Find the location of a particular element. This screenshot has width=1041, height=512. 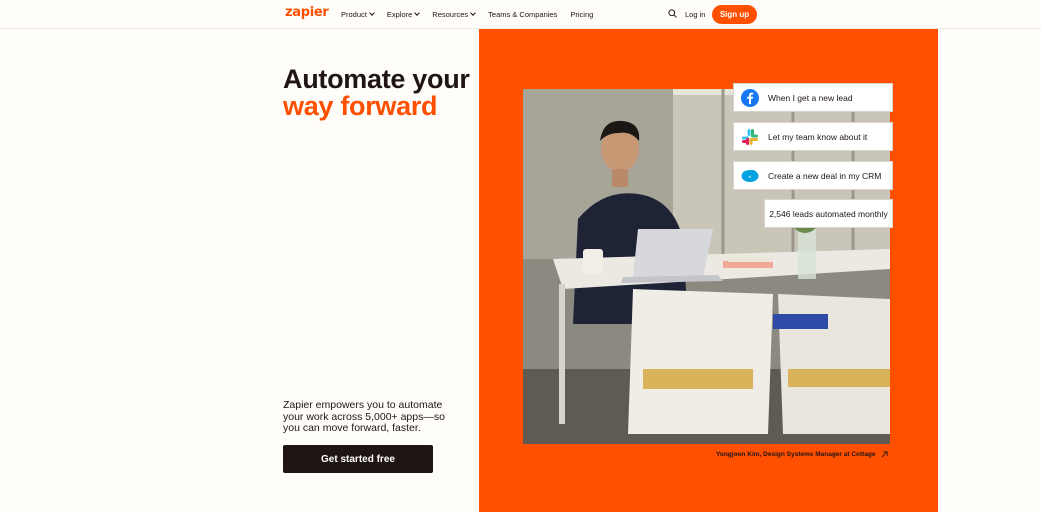

nav-teams-label: Teams & Companies is located at coordinates (523, 14).